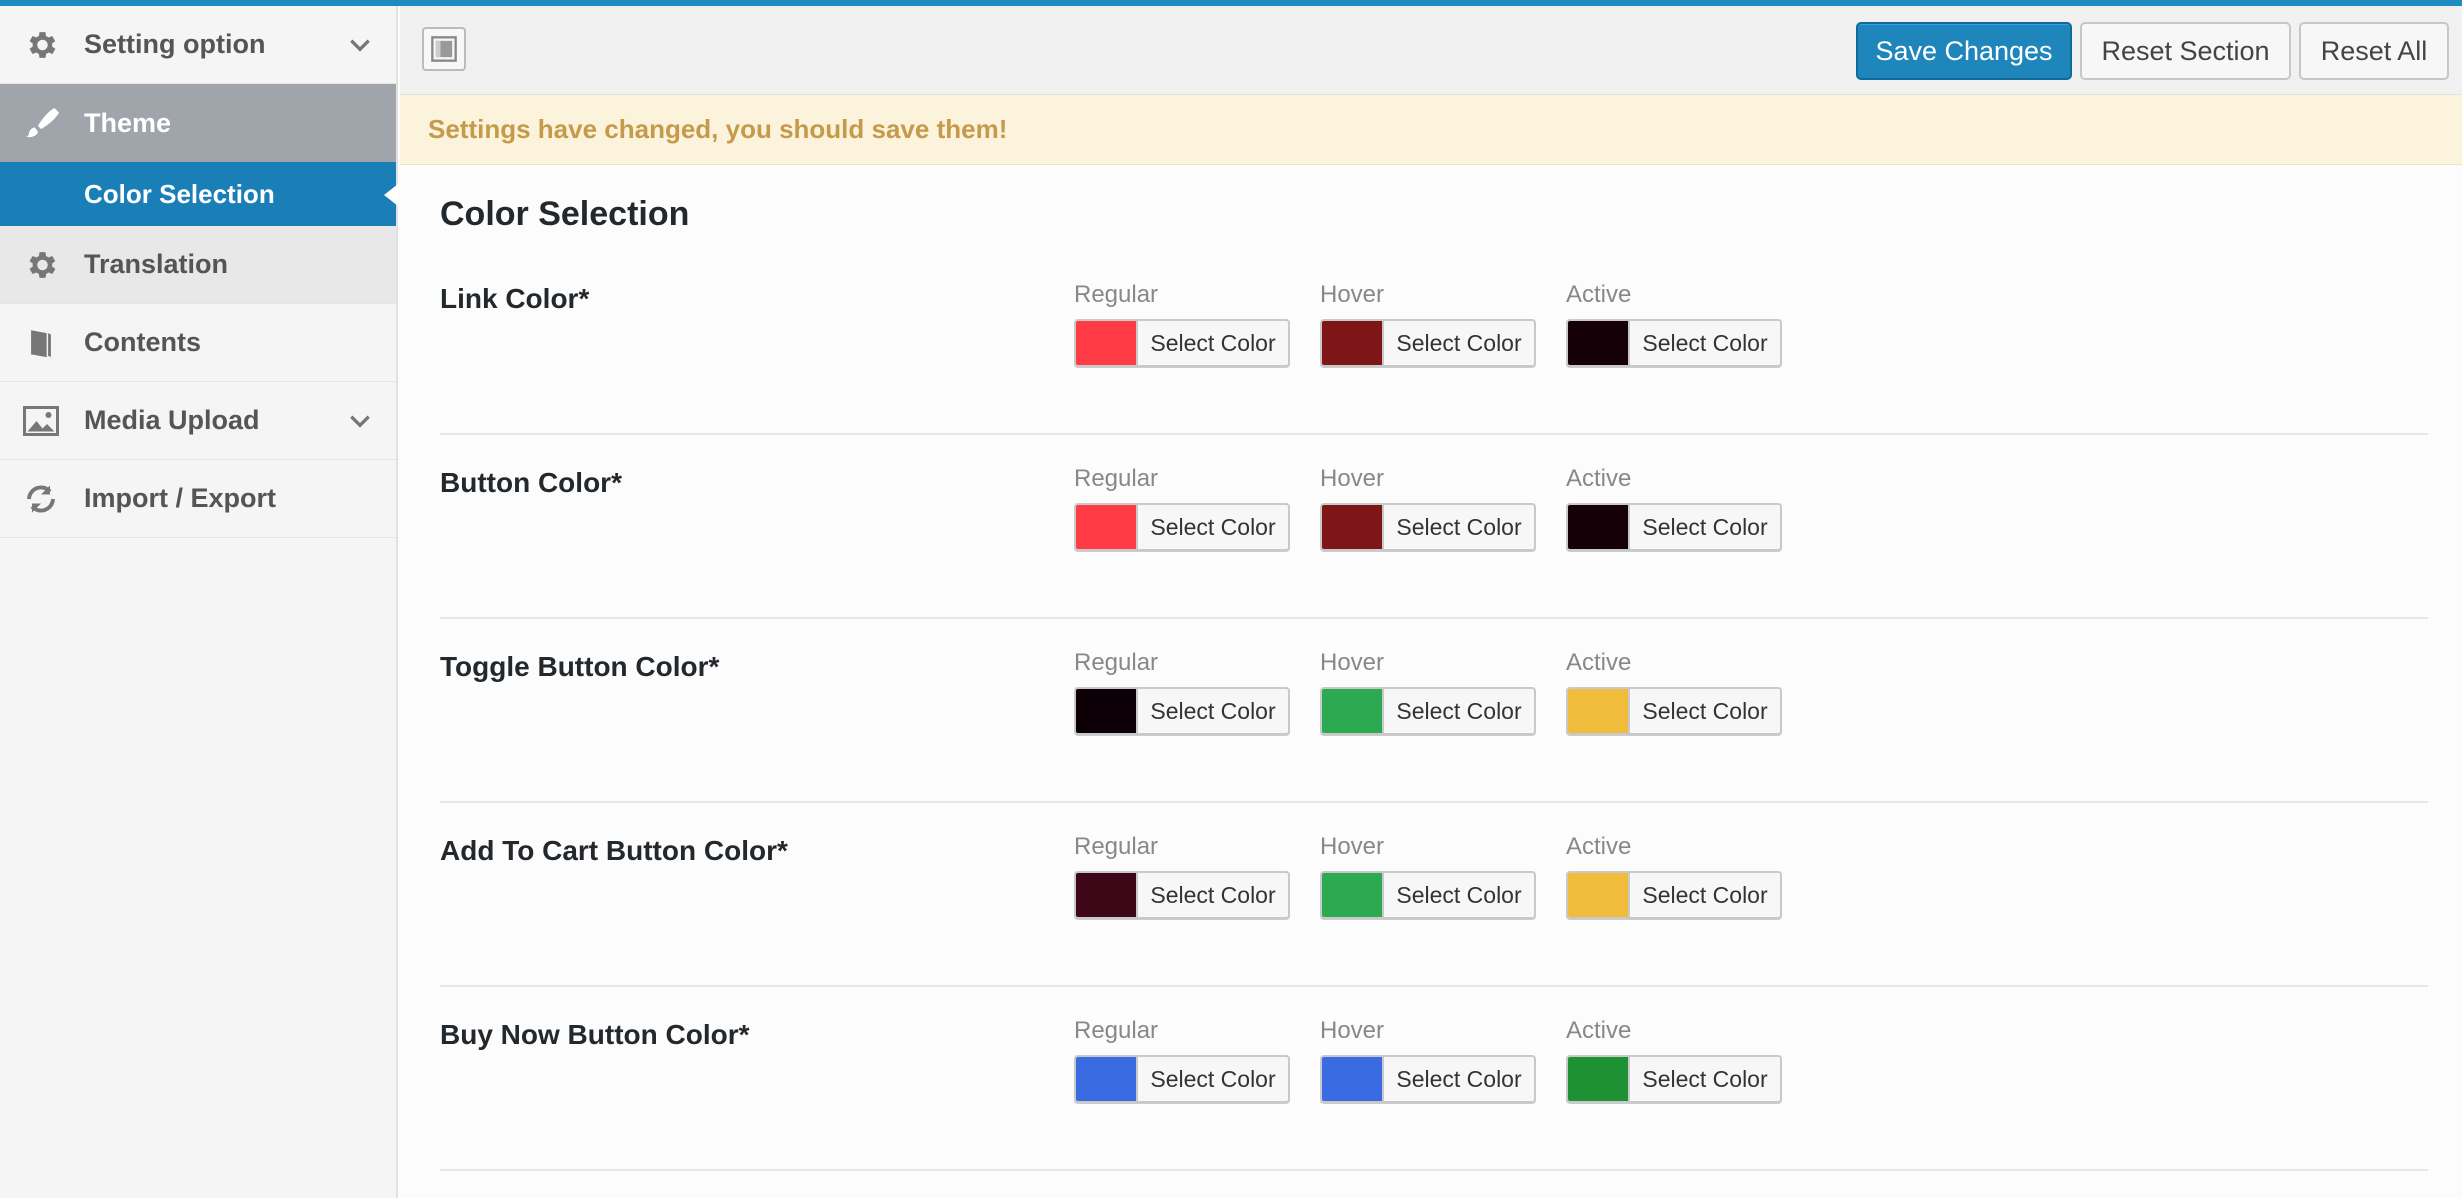 The width and height of the screenshot is (2462, 1198). I want to click on color-option-label: Add To Cart Button Color*, so click(614, 850).